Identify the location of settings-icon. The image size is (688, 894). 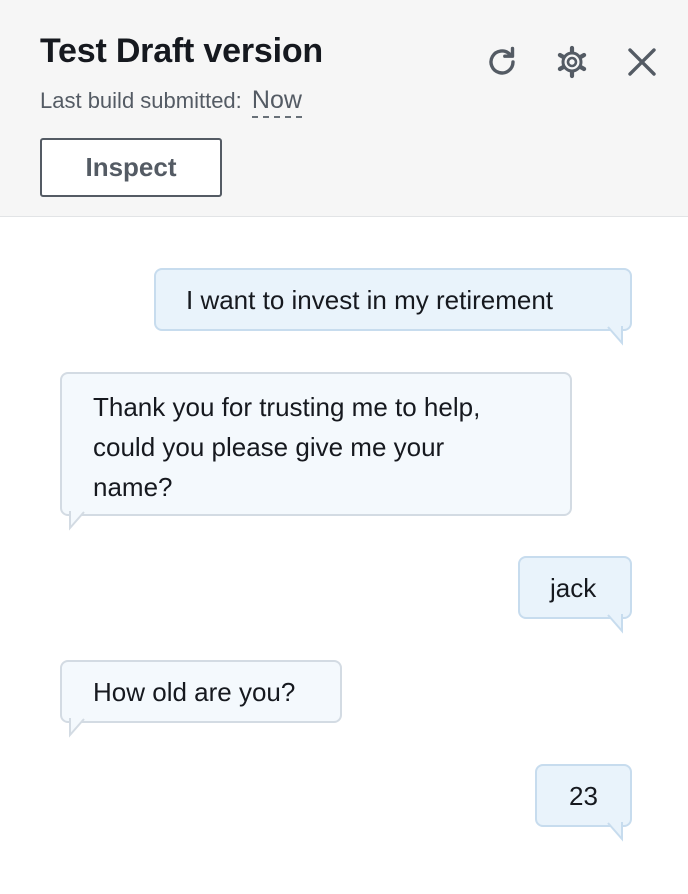
(572, 62).